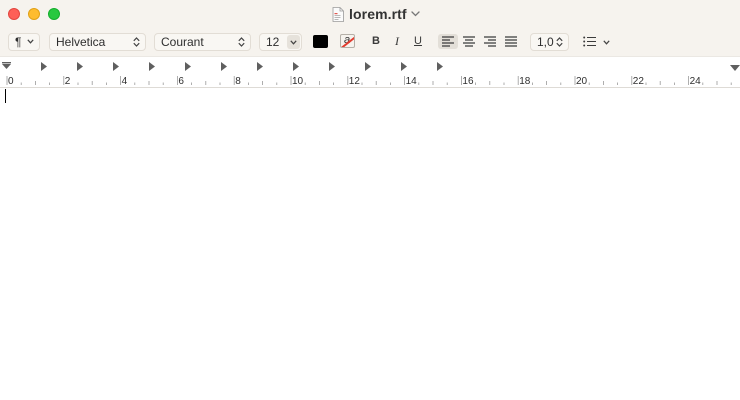  What do you see at coordinates (6, 63) in the screenshot?
I see `left-indent-marker` at bounding box center [6, 63].